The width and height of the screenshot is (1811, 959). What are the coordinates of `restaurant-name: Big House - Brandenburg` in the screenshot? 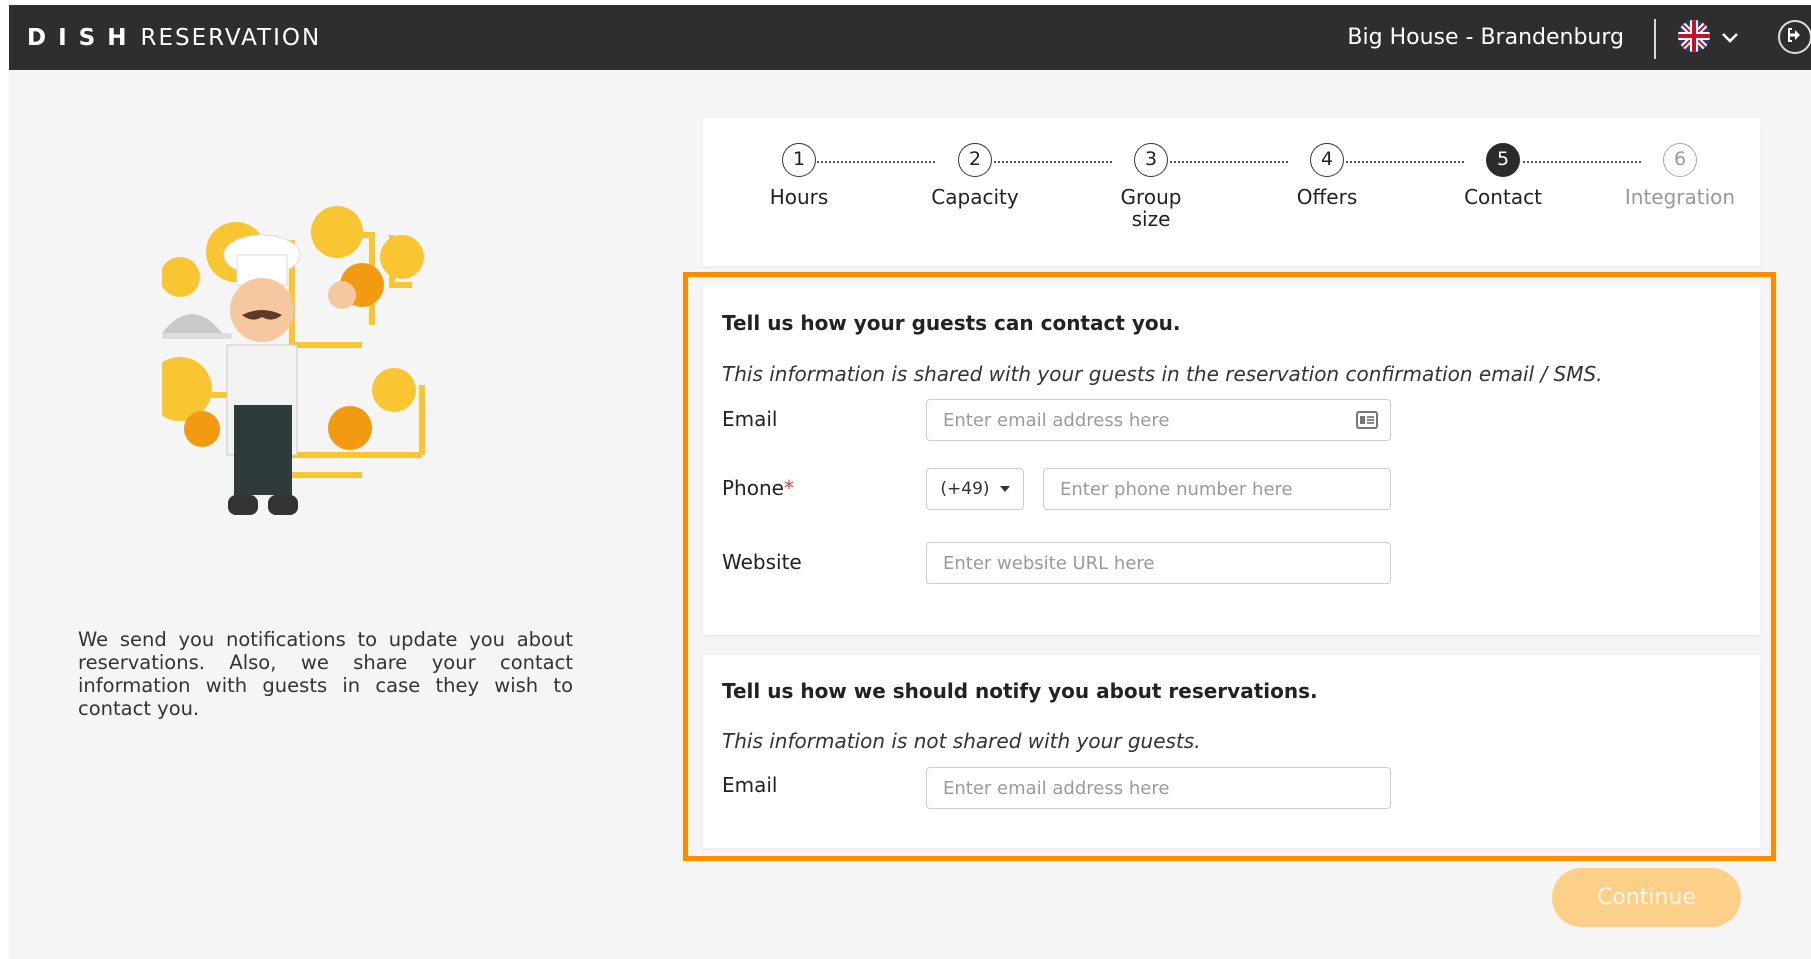 It's located at (1485, 37).